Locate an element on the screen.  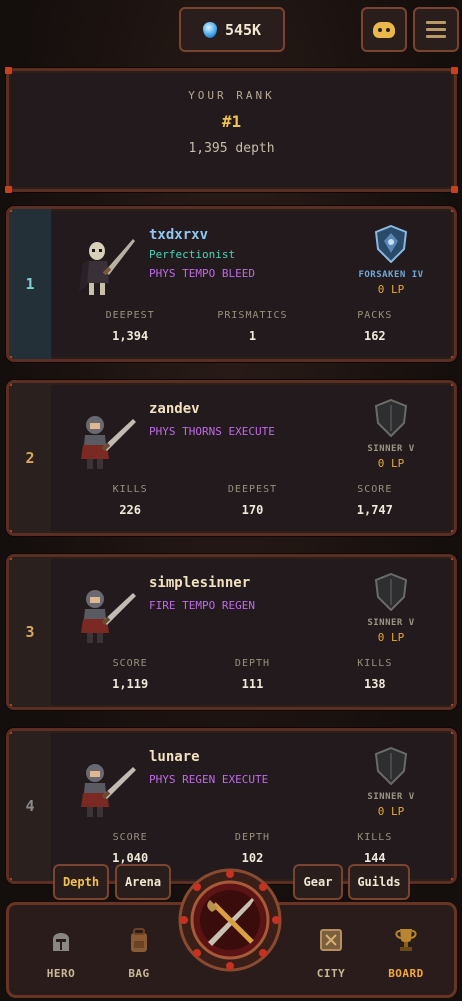
discord-button is located at coordinates (384, 29).